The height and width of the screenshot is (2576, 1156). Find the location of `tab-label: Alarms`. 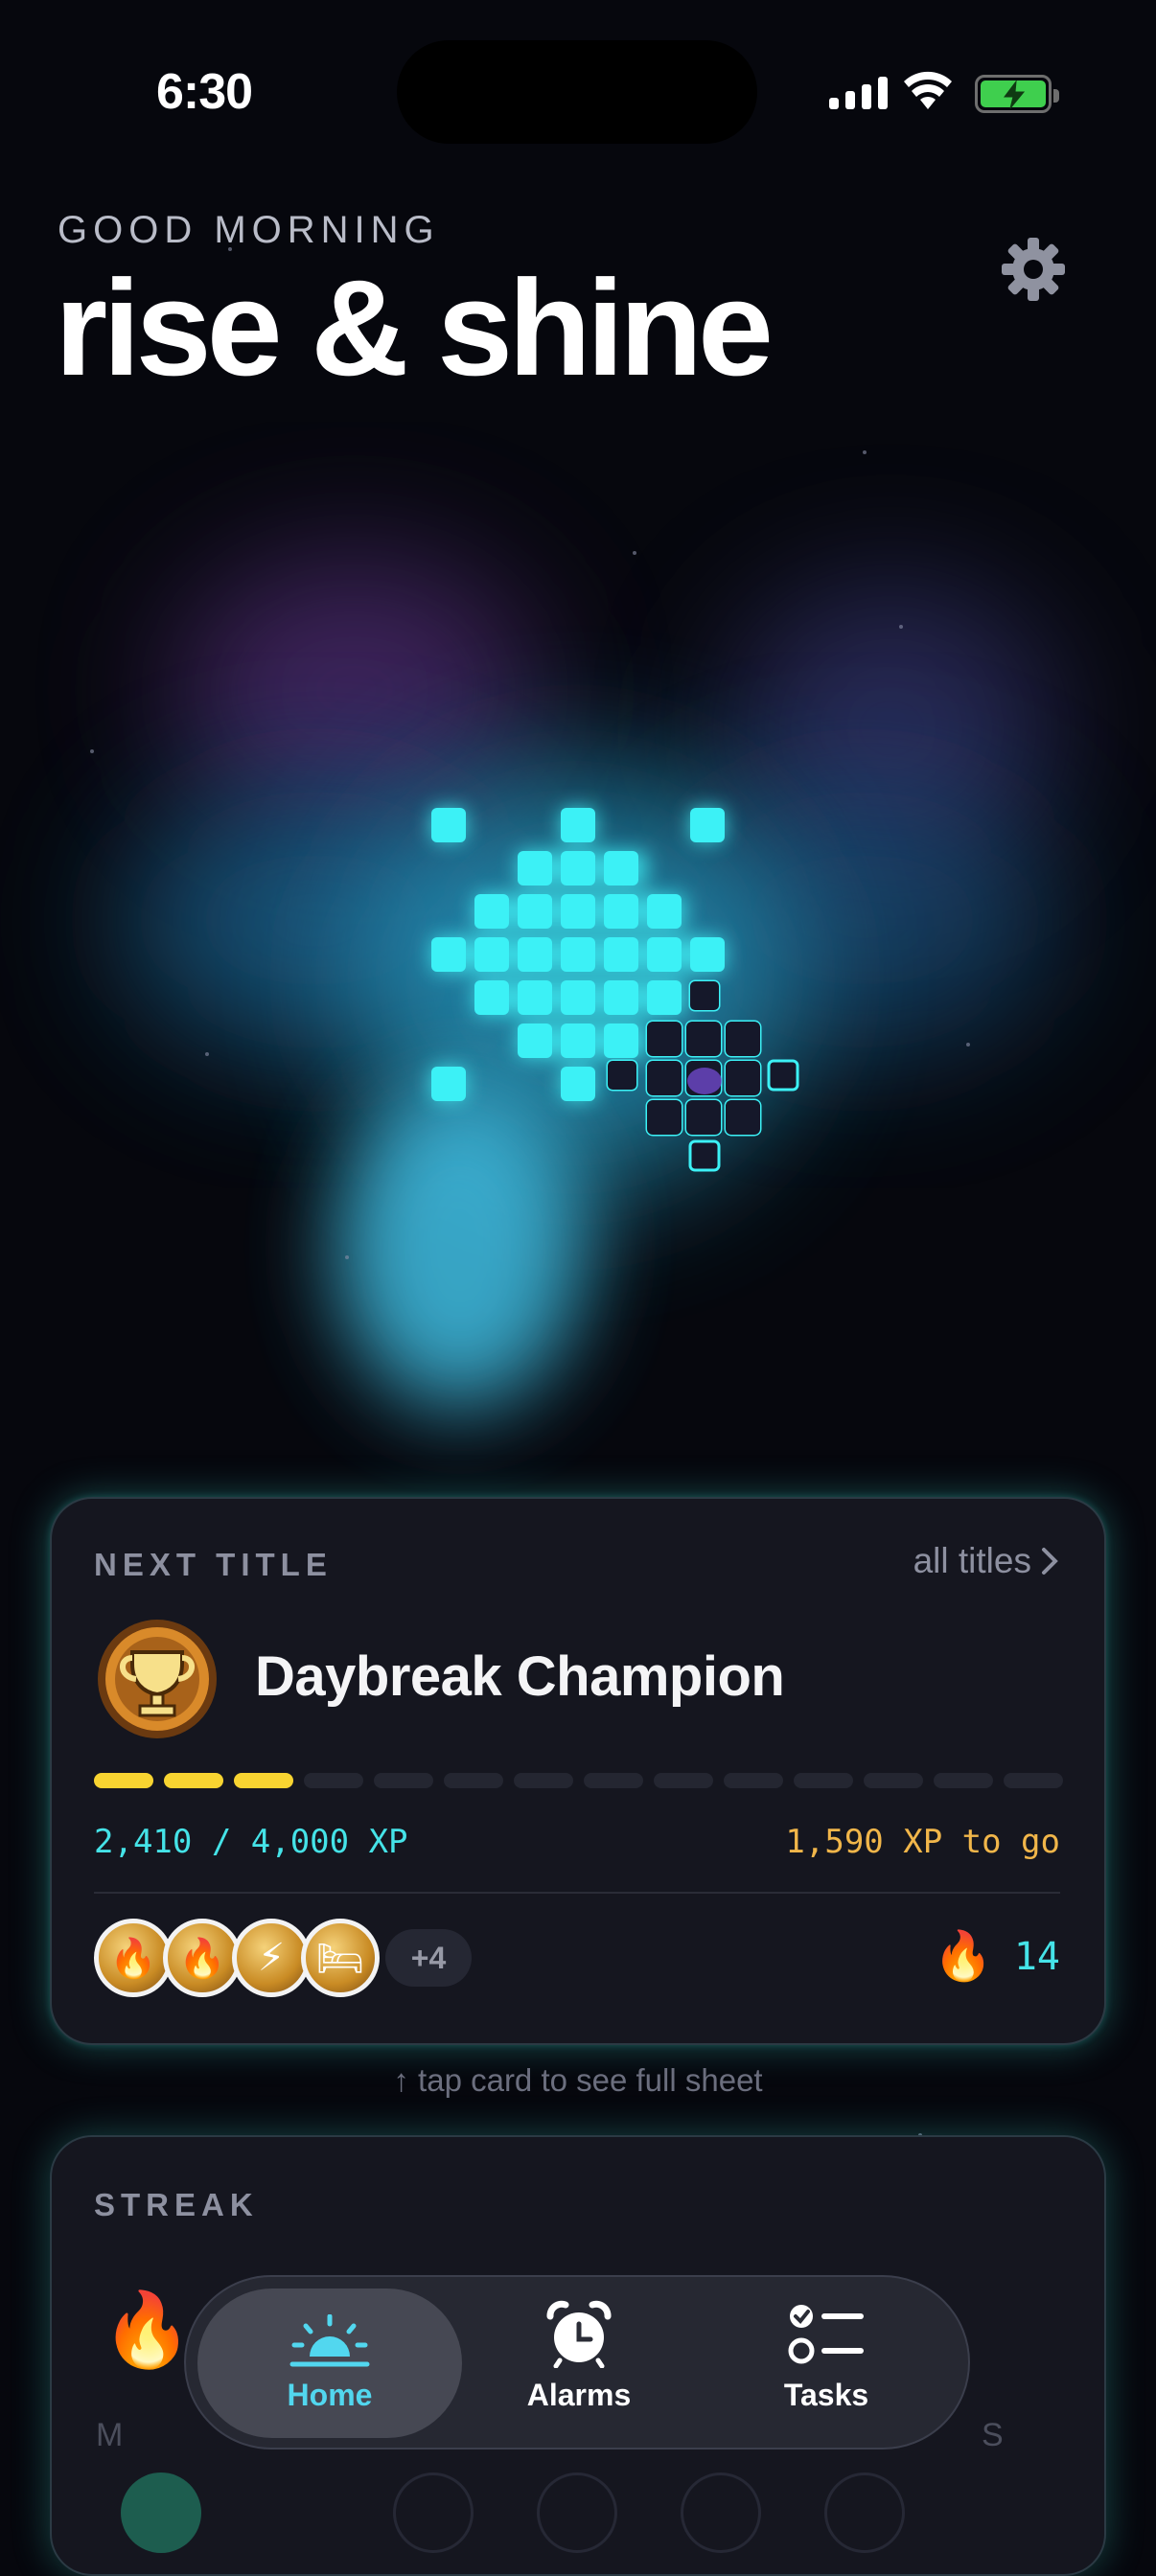

tab-label: Alarms is located at coordinates (579, 2395).